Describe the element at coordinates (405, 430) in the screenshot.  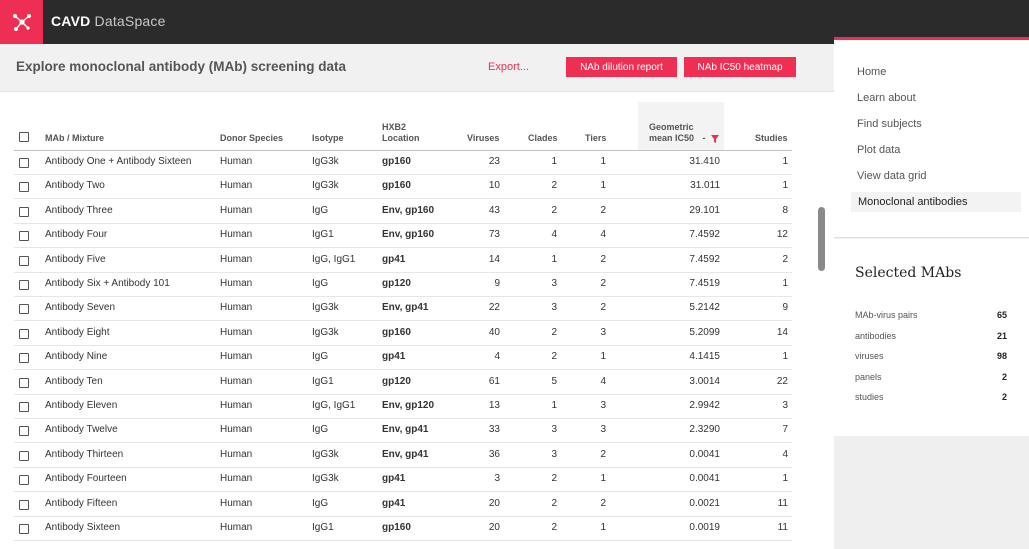
I see `cell-location: Env, gp41` at that location.